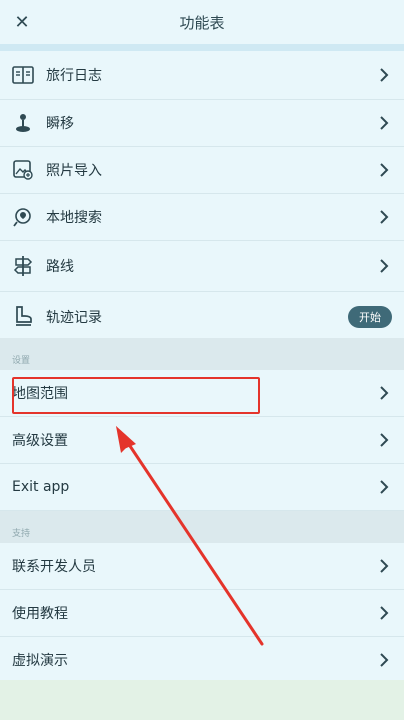 Image resolution: width=404 pixels, height=720 pixels. What do you see at coordinates (23, 317) in the screenshot?
I see `boot-icon` at bounding box center [23, 317].